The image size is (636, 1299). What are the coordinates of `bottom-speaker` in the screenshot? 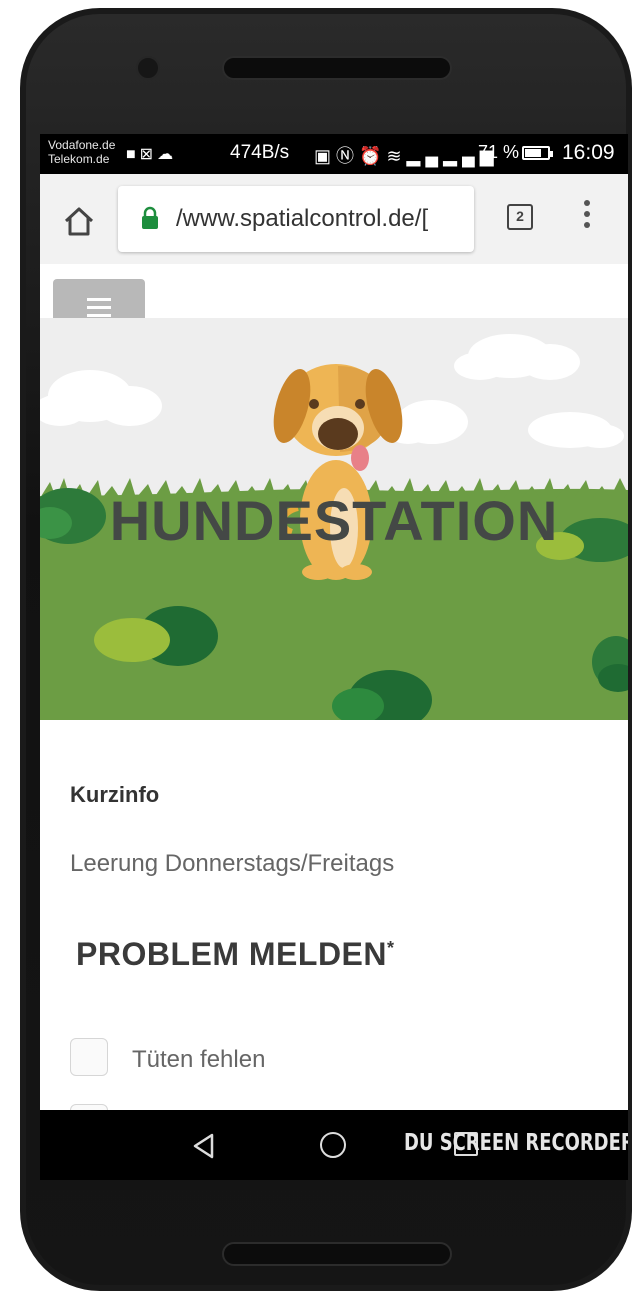 It's located at (337, 1254).